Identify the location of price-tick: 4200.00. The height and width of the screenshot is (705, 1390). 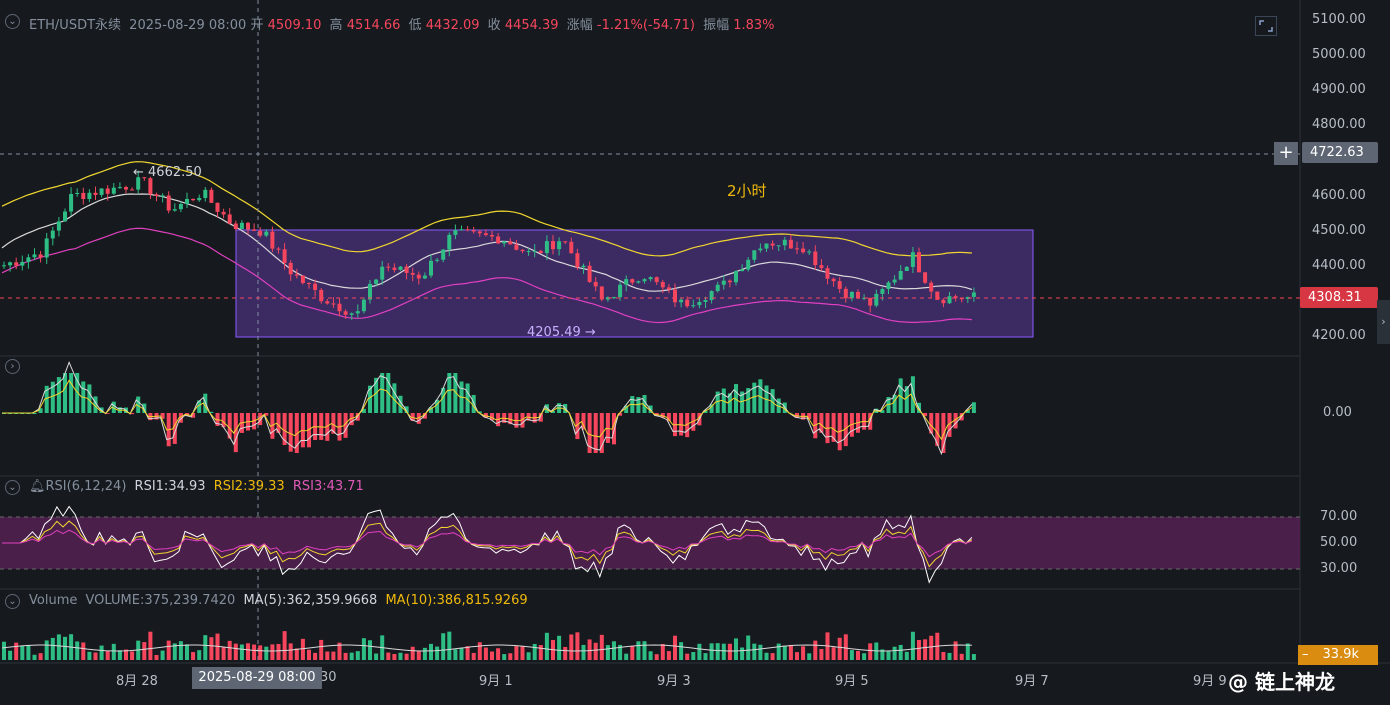
(1339, 335).